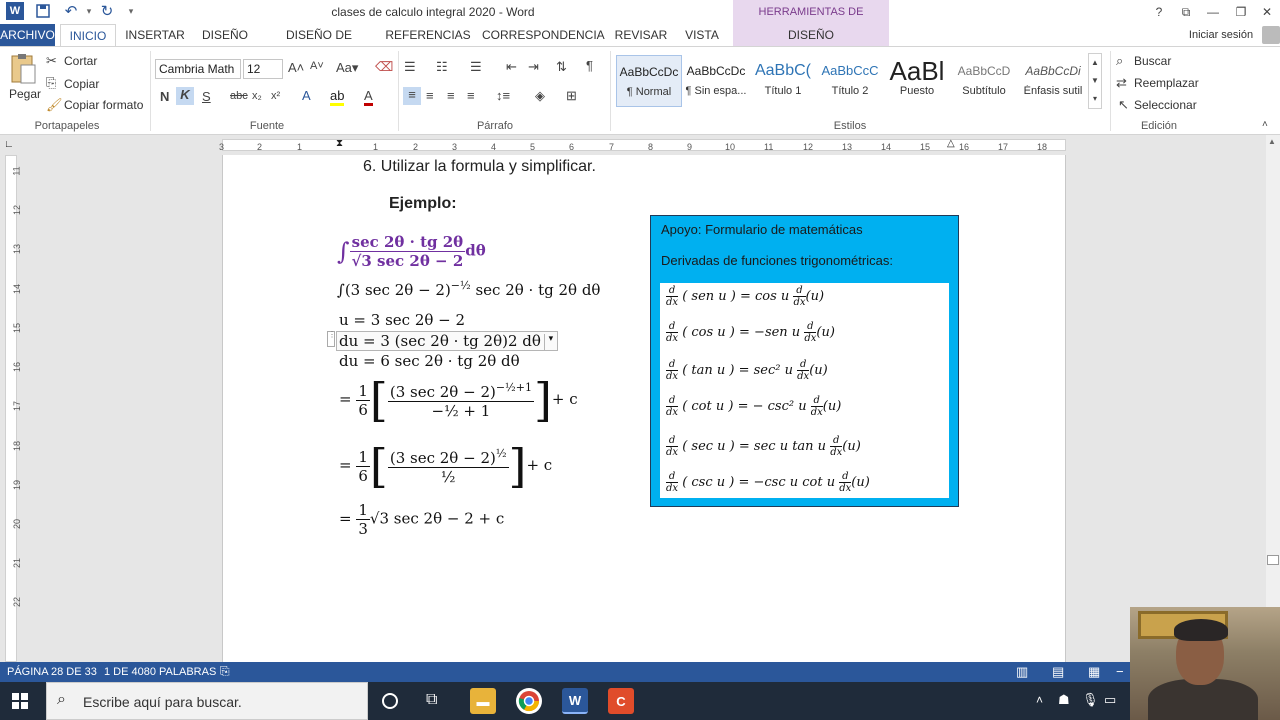  I want to click on font-size-combo: 12, so click(263, 69).